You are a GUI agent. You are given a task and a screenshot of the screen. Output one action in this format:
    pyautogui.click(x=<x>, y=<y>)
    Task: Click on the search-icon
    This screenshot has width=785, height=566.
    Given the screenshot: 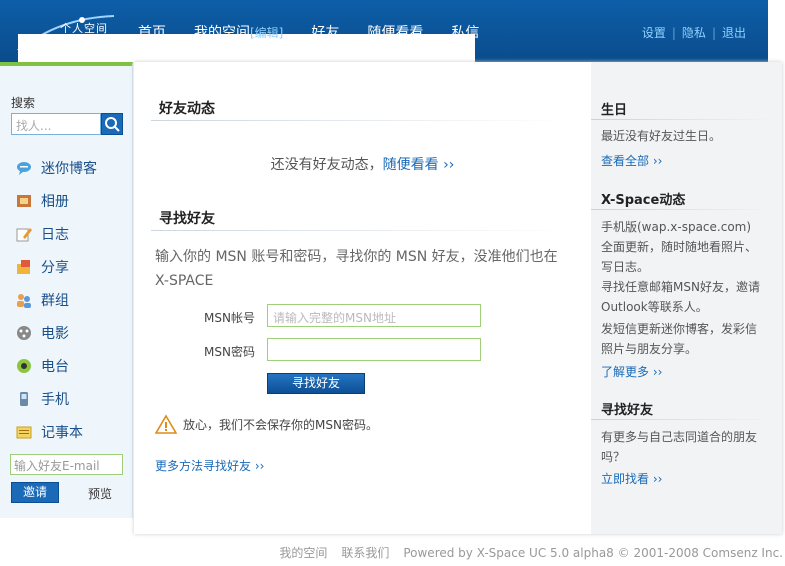 What is the action you would take?
    pyautogui.click(x=112, y=124)
    